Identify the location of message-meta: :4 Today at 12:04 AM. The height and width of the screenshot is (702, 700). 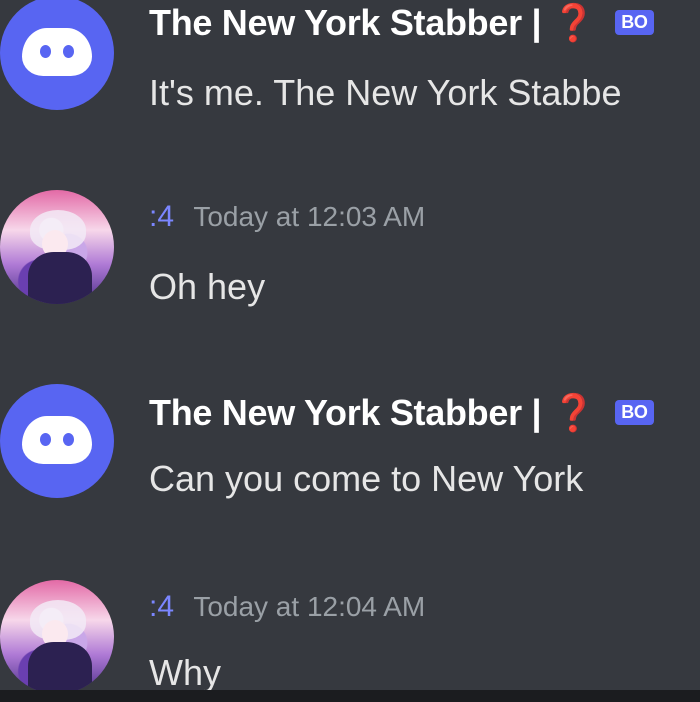
(287, 607).